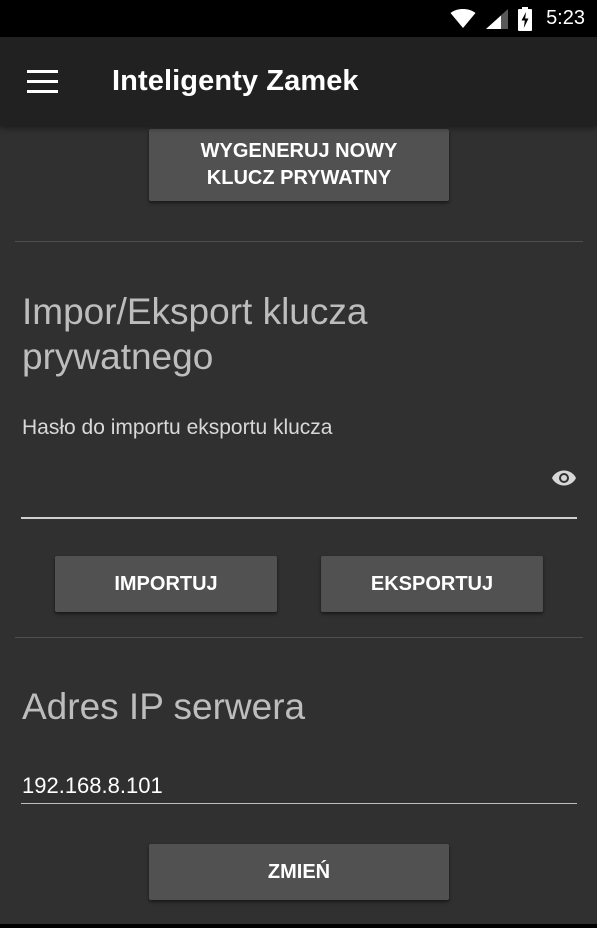  Describe the element at coordinates (299, 803) in the screenshot. I see `server-ip-underline` at that location.